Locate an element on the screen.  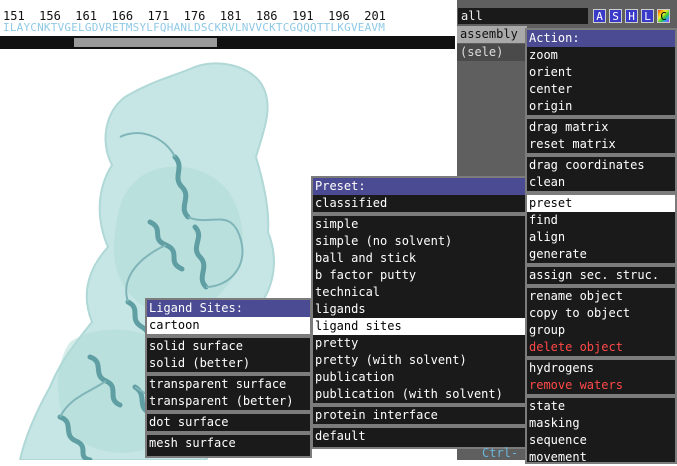
action-menu-item-masking: masking is located at coordinates (601, 423).